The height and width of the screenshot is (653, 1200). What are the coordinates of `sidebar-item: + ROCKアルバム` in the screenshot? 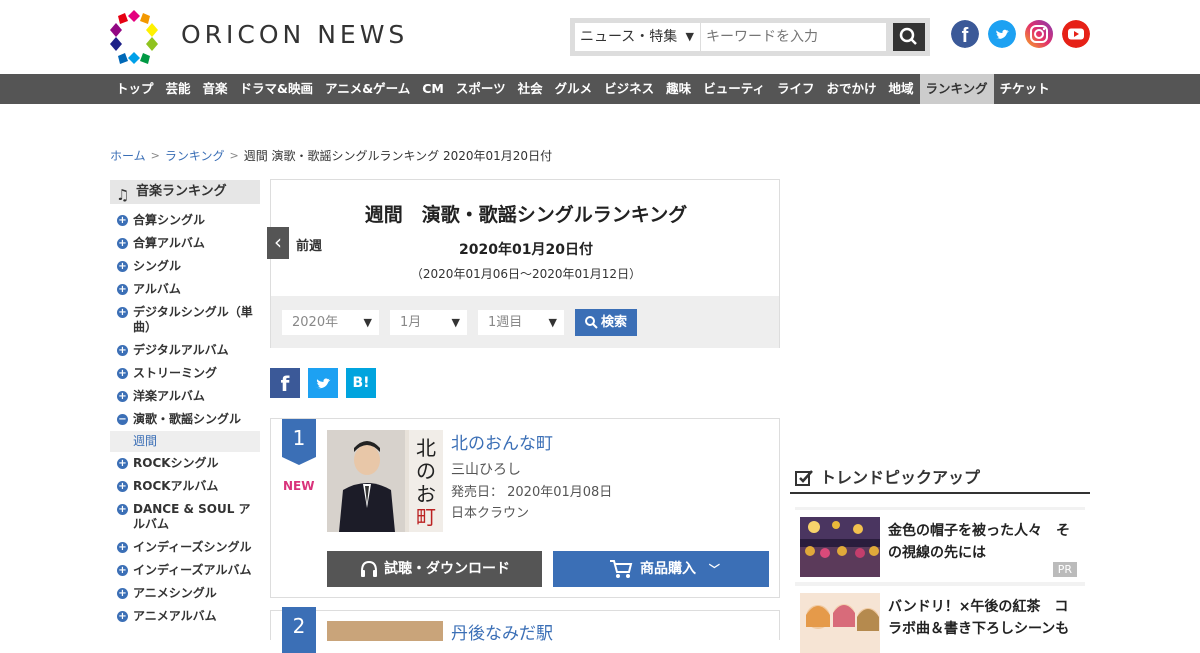 It's located at (185, 486).